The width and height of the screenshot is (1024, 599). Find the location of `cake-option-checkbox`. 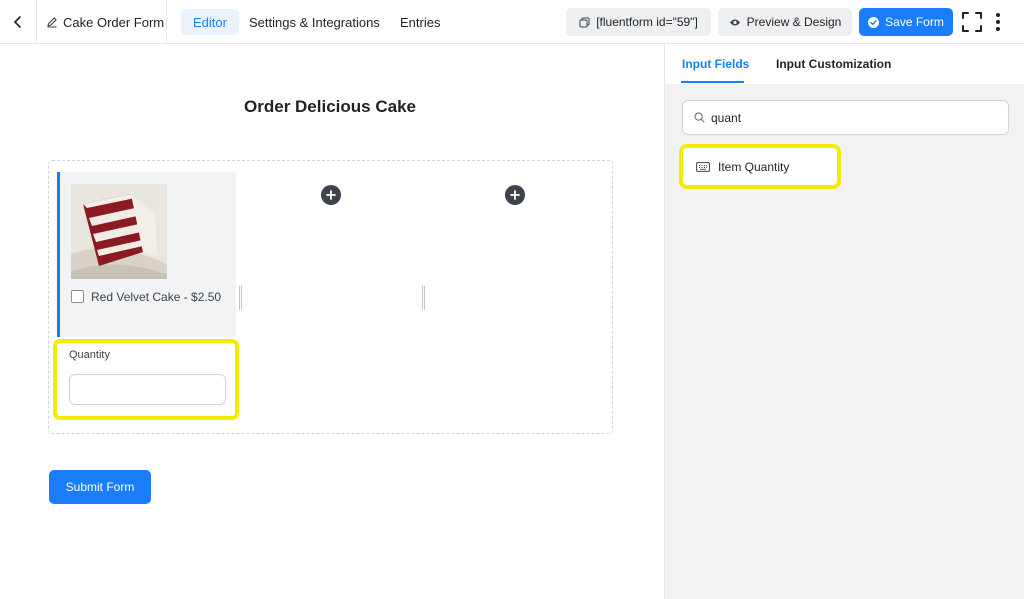

cake-option-checkbox is located at coordinates (77, 296).